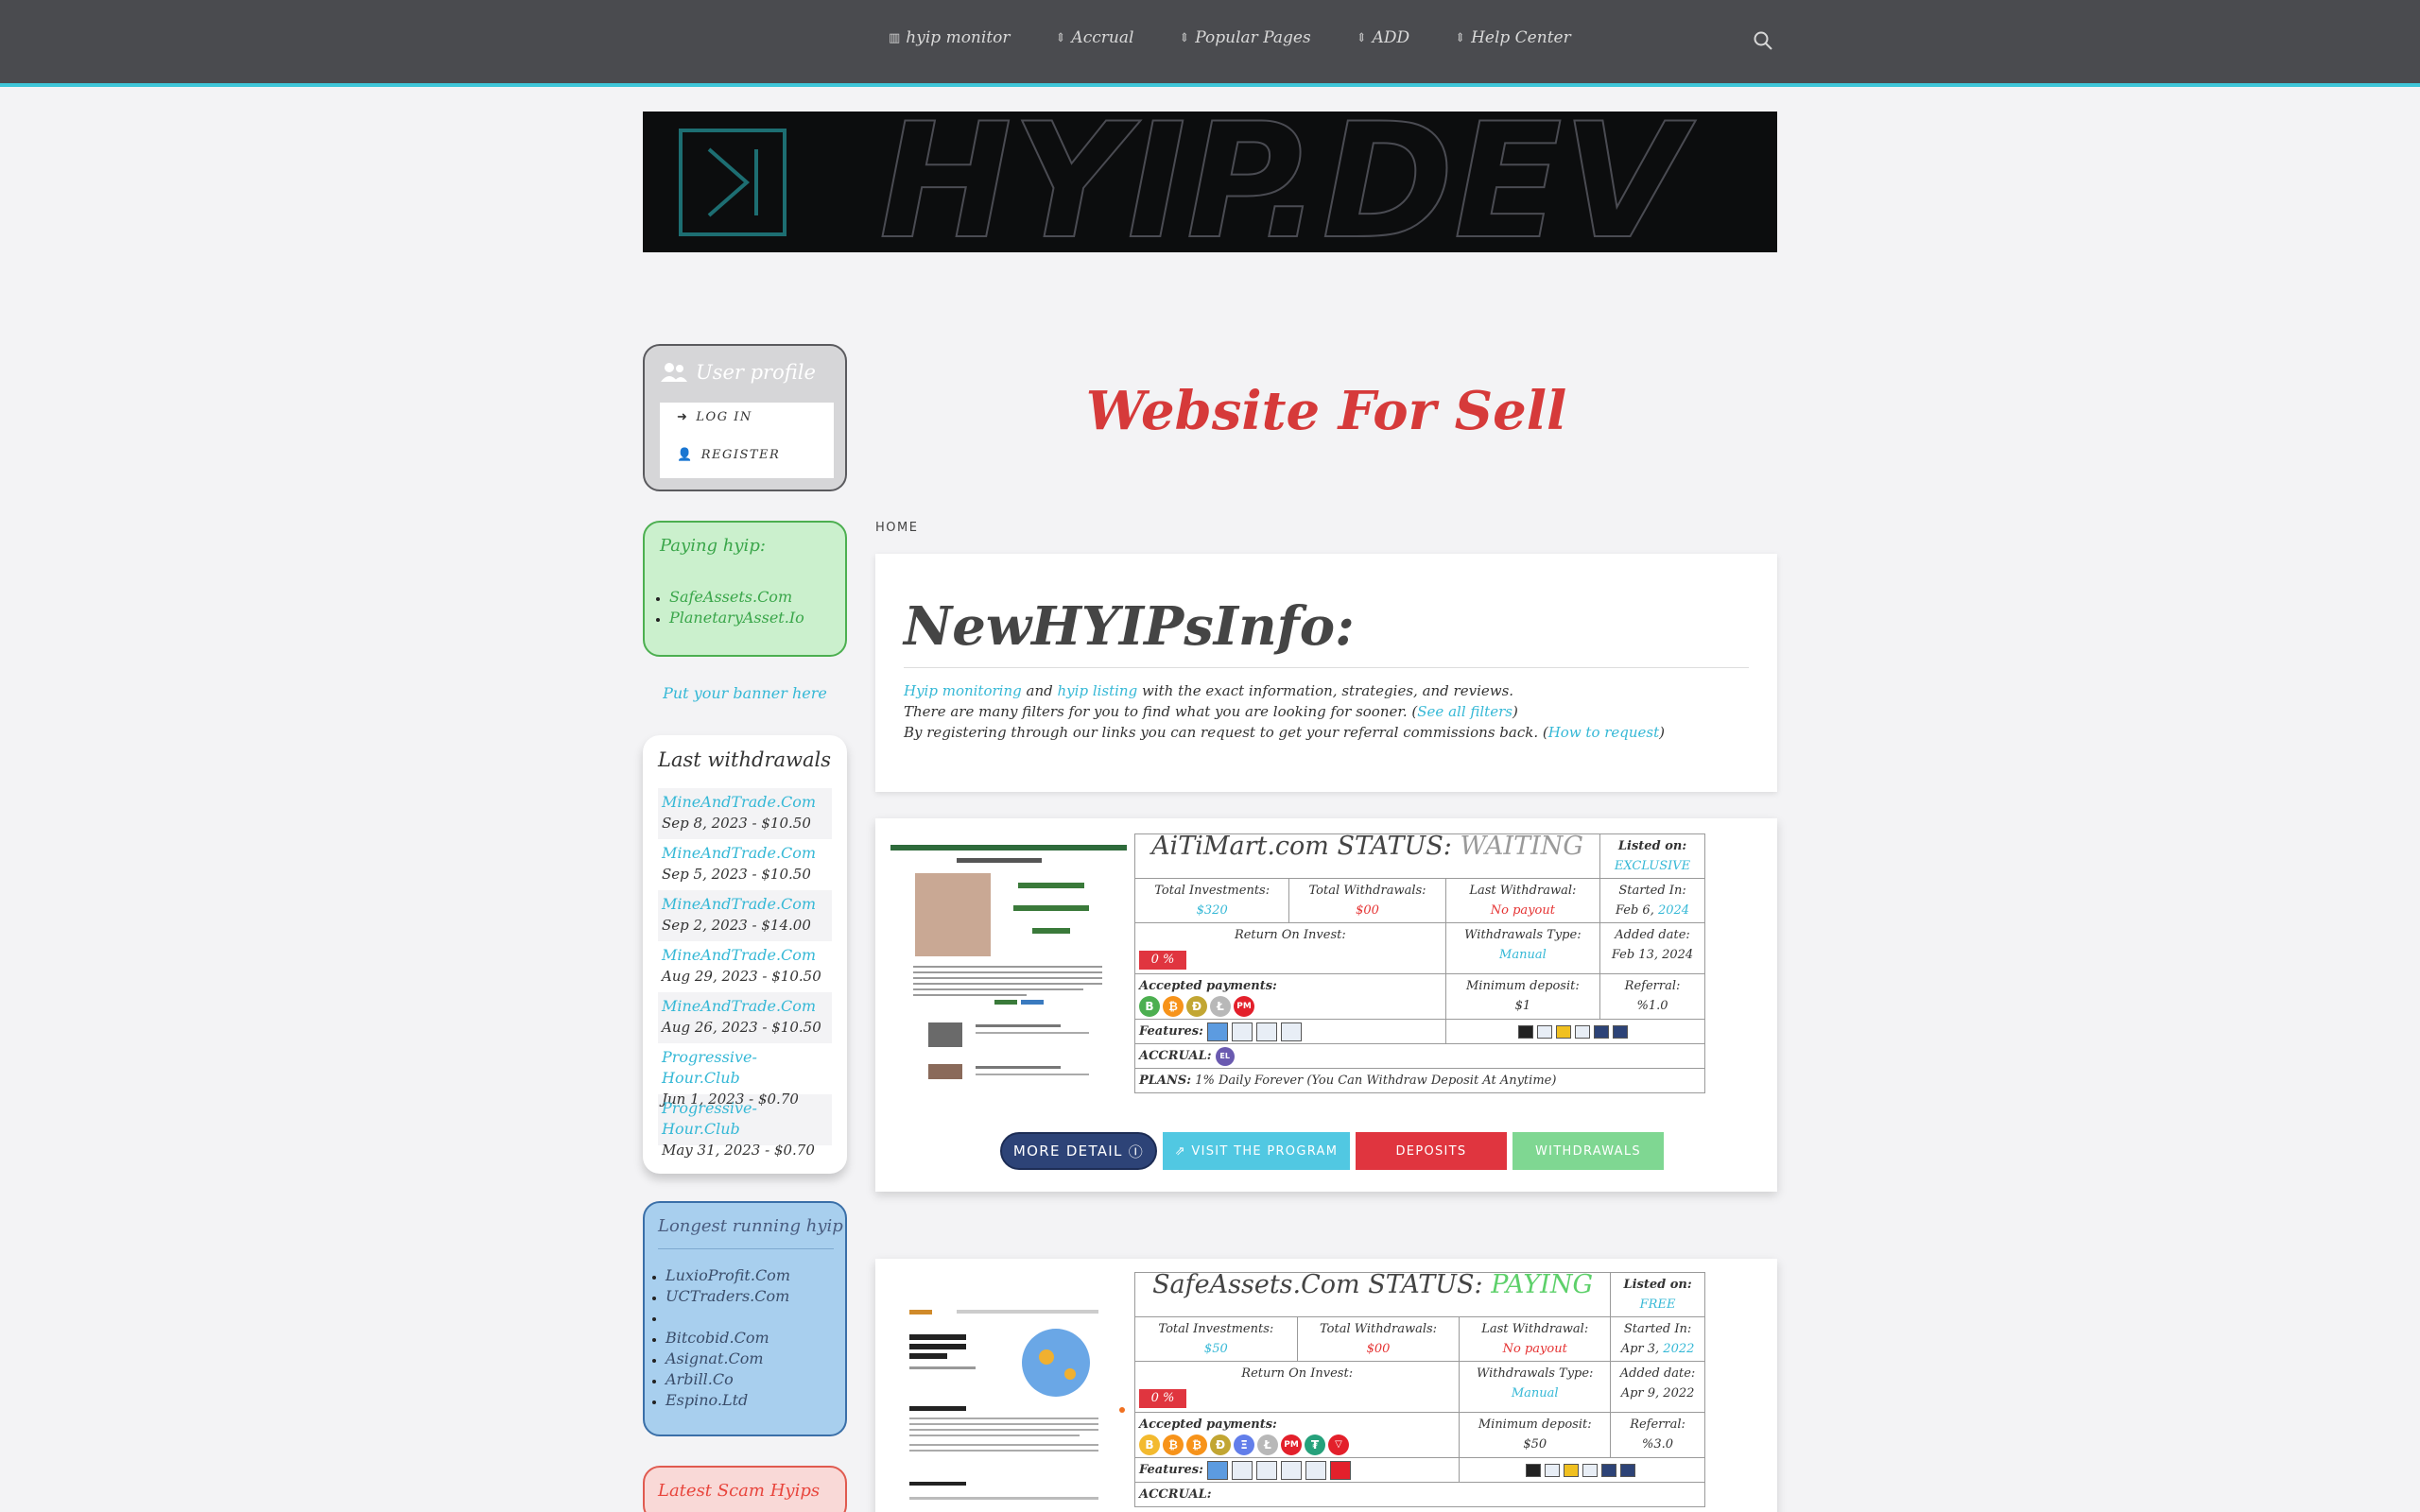  Describe the element at coordinates (1513, 37) in the screenshot. I see `nav-help-center: ⇕ Help Center` at that location.